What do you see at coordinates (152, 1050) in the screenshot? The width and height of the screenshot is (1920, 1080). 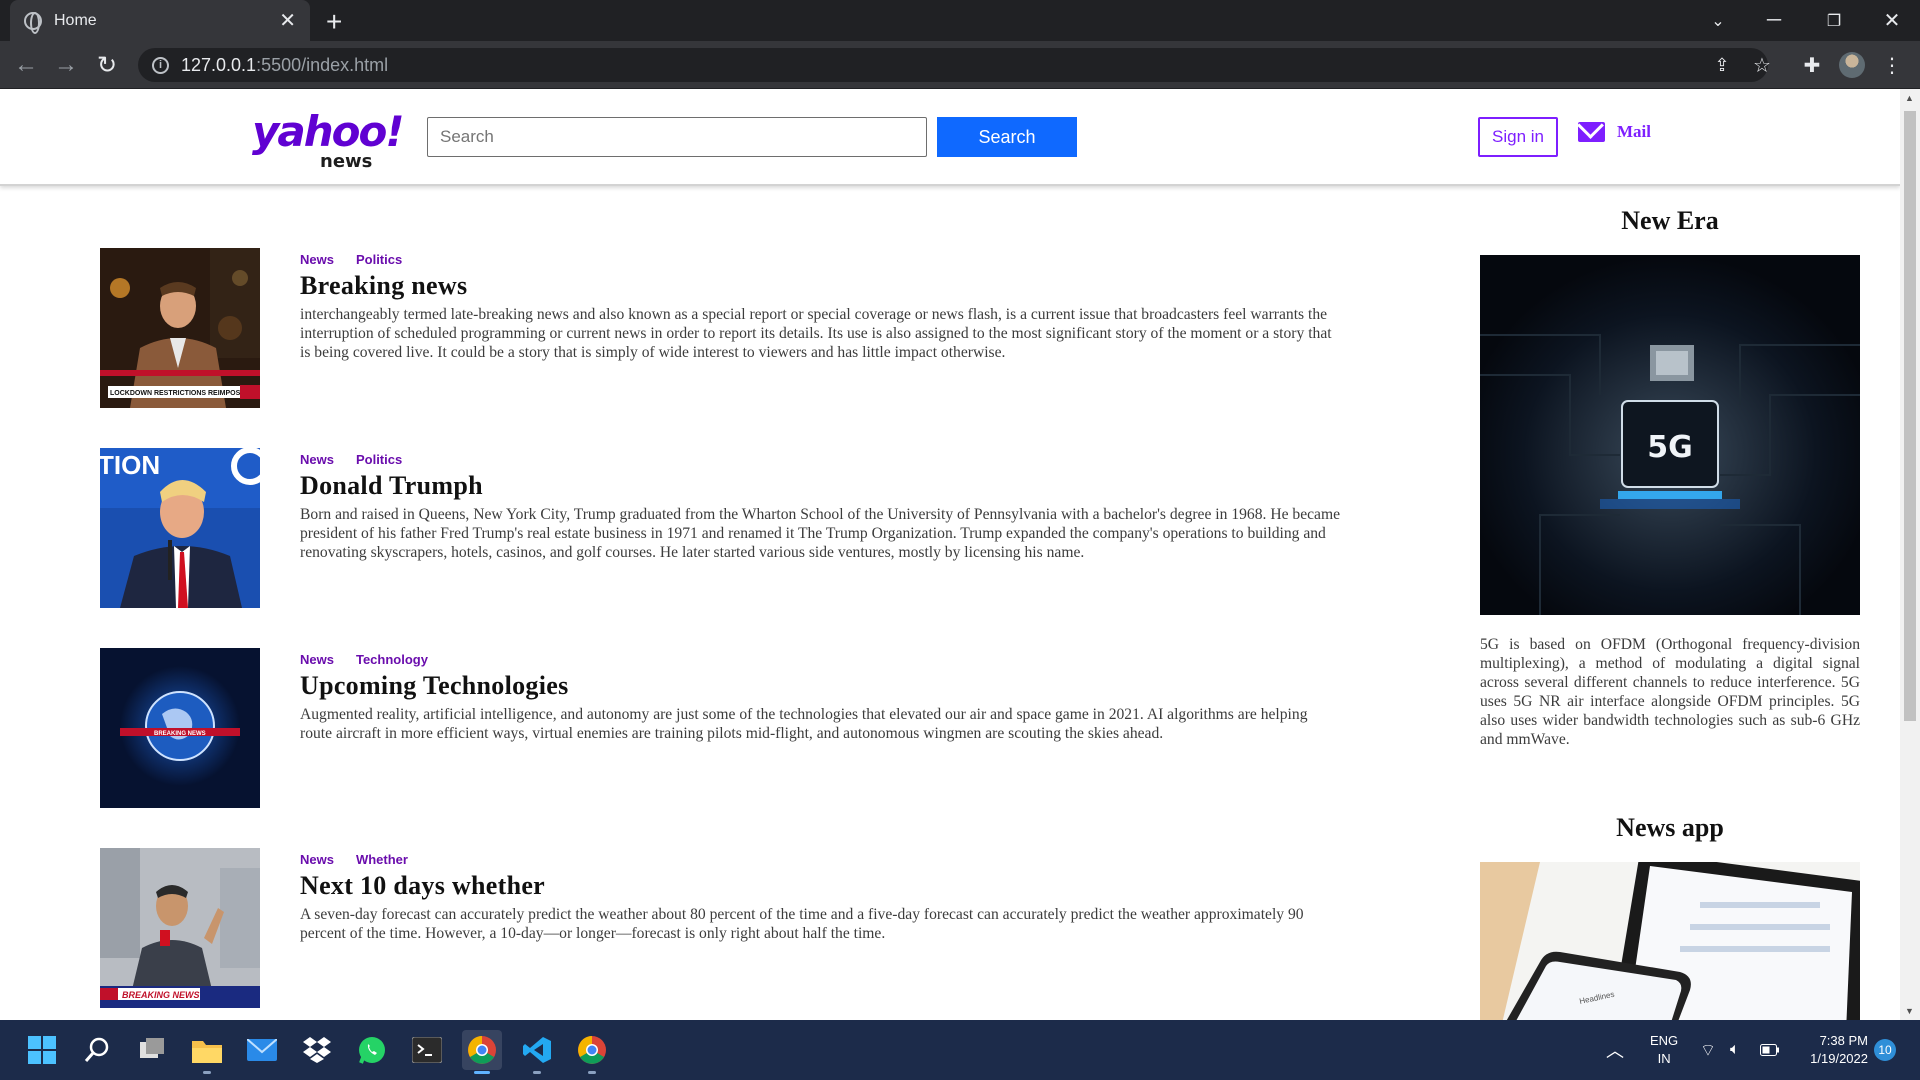 I see `task-view-icon` at bounding box center [152, 1050].